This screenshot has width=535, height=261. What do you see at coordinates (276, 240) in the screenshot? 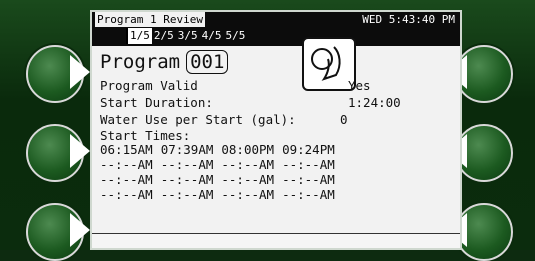
I see `softkey-label-bar` at bounding box center [276, 240].